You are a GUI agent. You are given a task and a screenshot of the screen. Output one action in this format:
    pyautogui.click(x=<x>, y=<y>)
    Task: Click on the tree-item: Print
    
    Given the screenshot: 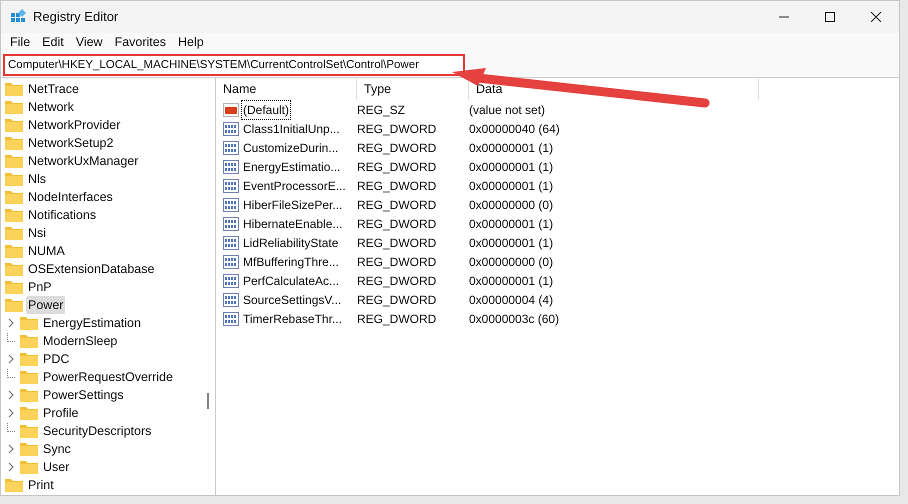 What is the action you would take?
    pyautogui.click(x=41, y=485)
    